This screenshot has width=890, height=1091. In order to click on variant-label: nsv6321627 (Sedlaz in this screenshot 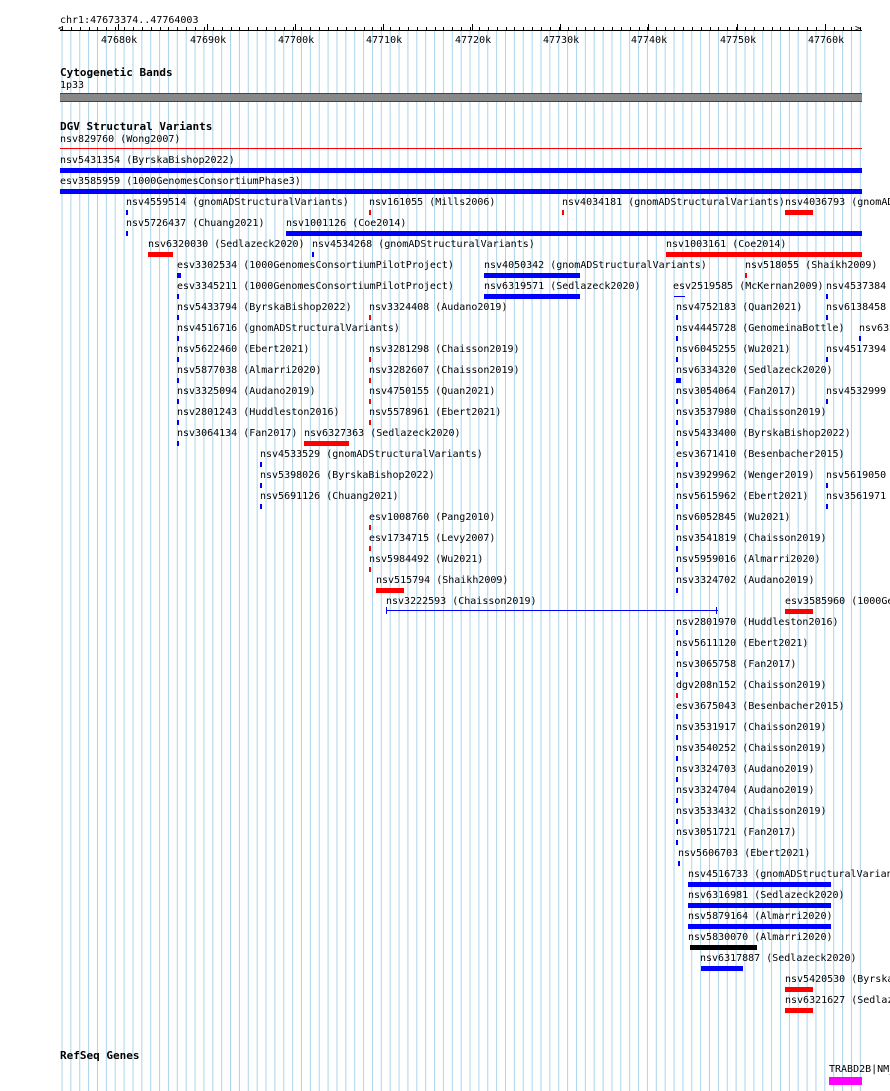, I will do `click(837, 1000)`.